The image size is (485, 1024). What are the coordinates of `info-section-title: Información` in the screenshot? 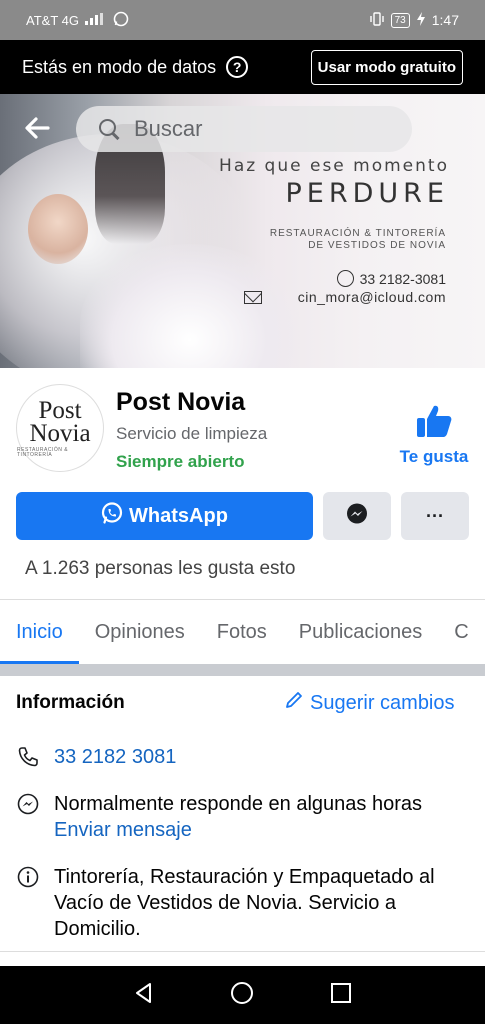 It's located at (70, 702).